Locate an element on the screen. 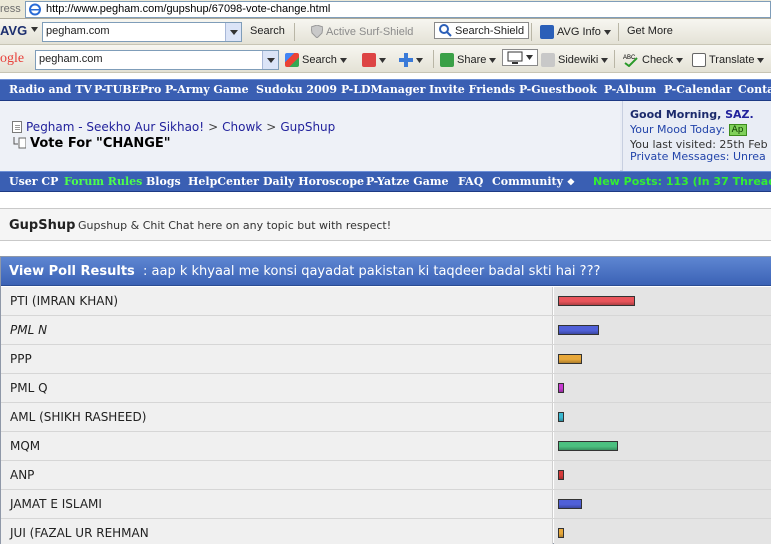 This screenshot has width=771, height=544. page-title-row: Vote For "CHANGE" is located at coordinates (91, 143).